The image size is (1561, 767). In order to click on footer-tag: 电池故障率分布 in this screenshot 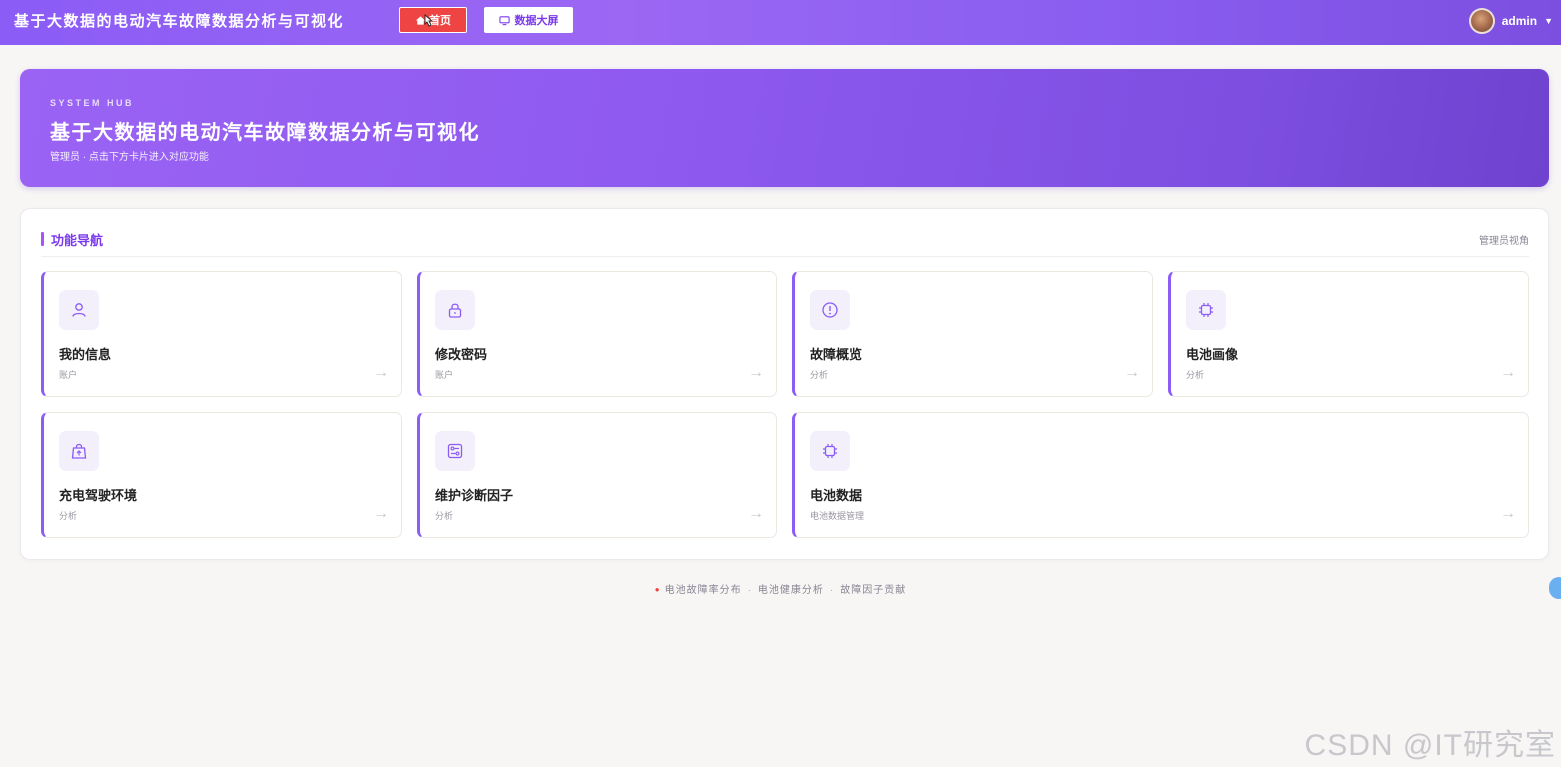, I will do `click(703, 590)`.